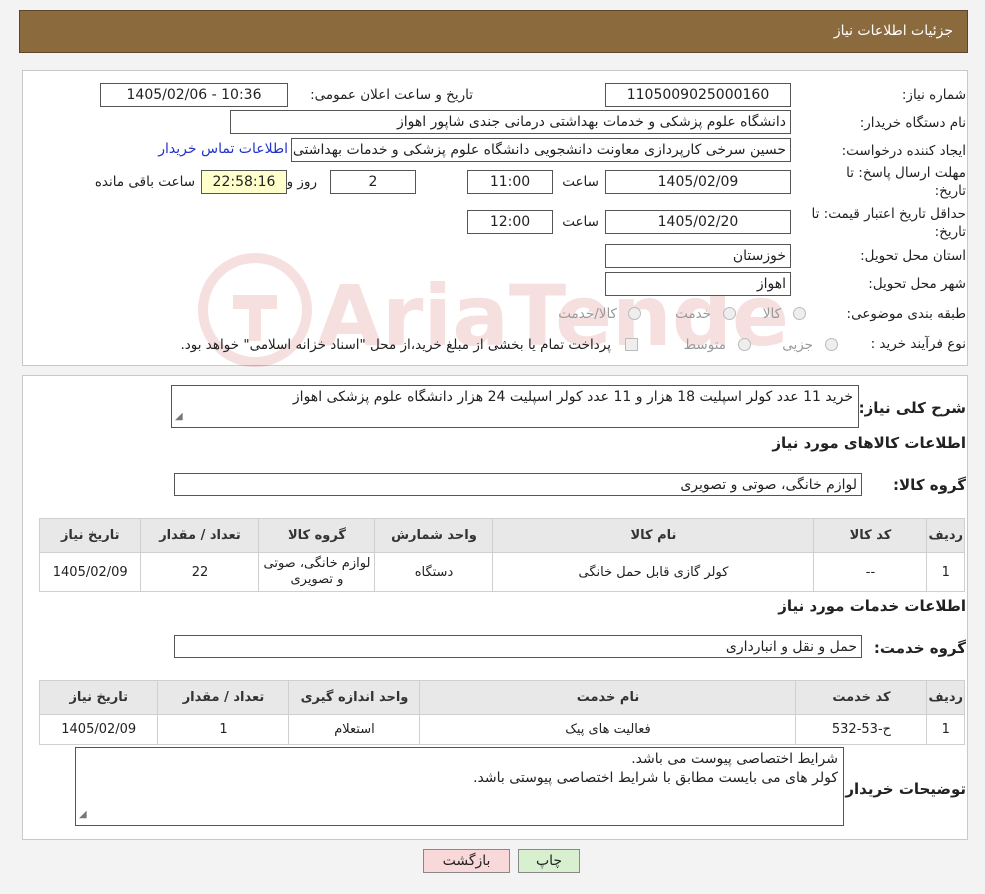 Image resolution: width=985 pixels, height=894 pixels. What do you see at coordinates (317, 572) in the screenshot?
I see `cell-goods-group: لوازم خانگی، صوتی و تصویری` at bounding box center [317, 572].